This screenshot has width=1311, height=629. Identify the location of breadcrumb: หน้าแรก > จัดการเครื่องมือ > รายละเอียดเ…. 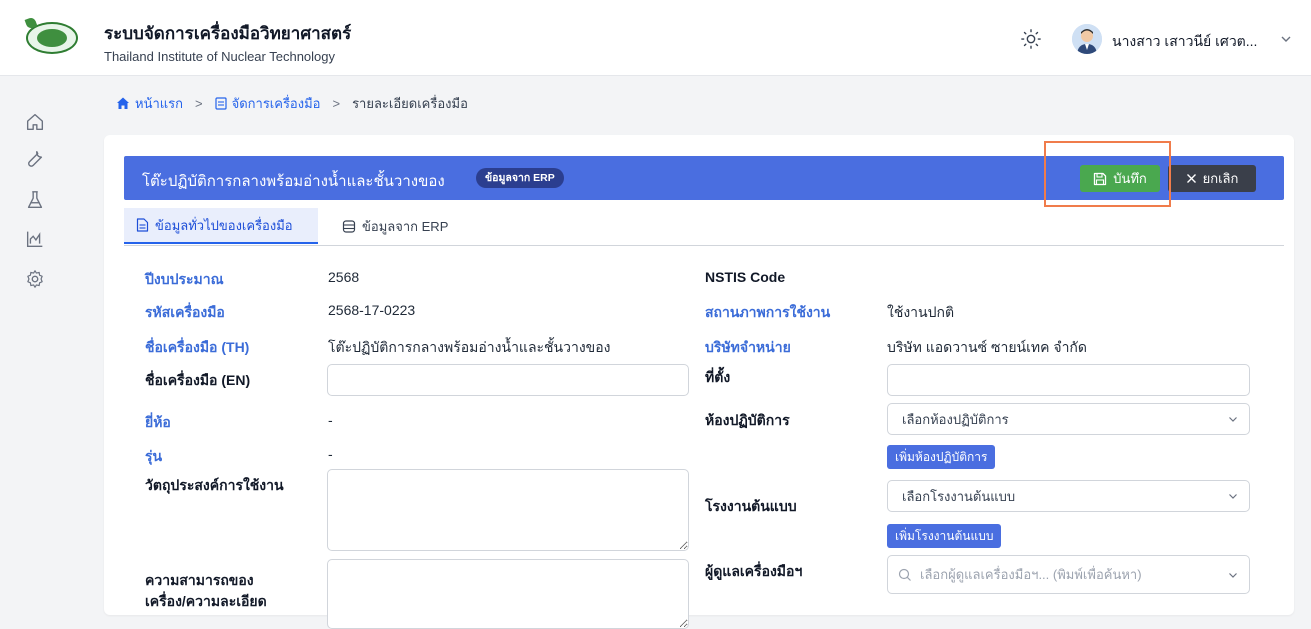
(292, 103).